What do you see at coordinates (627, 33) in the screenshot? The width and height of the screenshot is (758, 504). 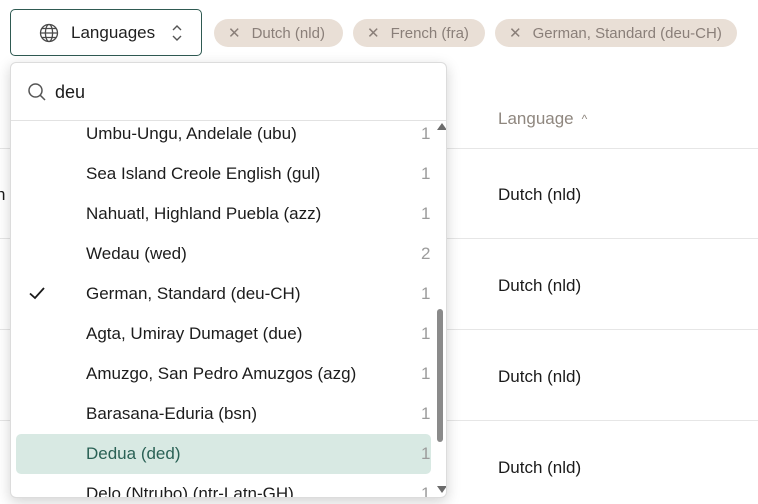 I see `chip-label: German, Standard (deu-CH)` at bounding box center [627, 33].